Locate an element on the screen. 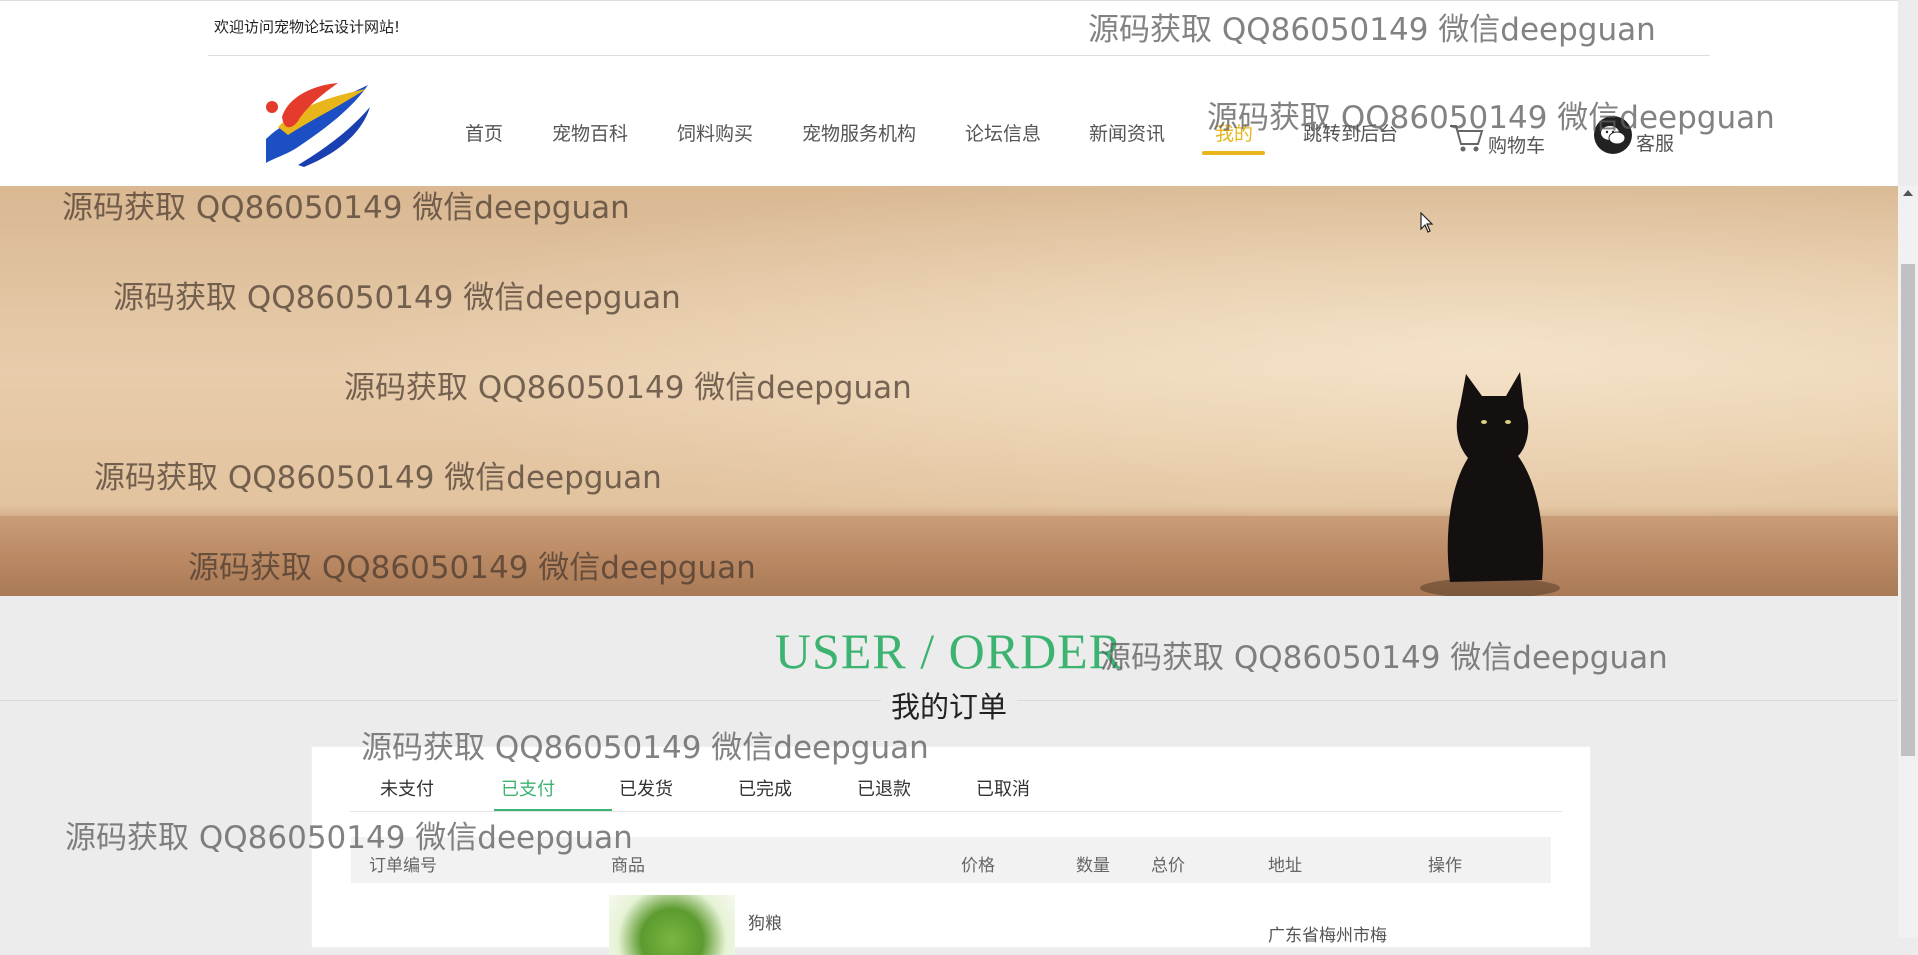 The width and height of the screenshot is (1918, 955). tab-shipped: 已发货 is located at coordinates (646, 788).